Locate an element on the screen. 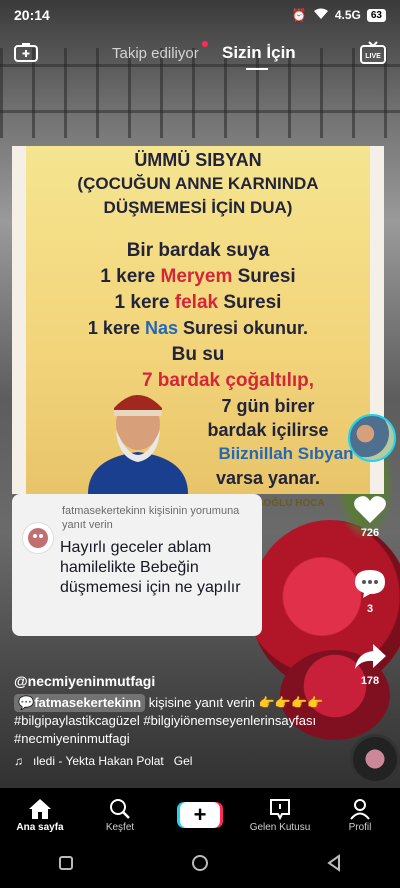 This screenshot has height=888, width=400. like-button: 726 is located at coordinates (370, 516).